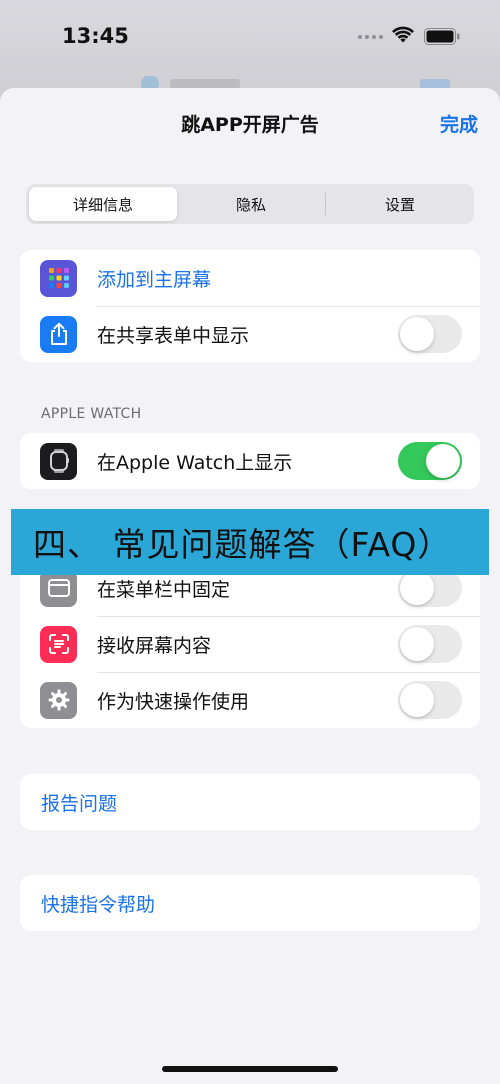  I want to click on pin-in-menu-bar-label: 在菜单栏中固定, so click(164, 589).